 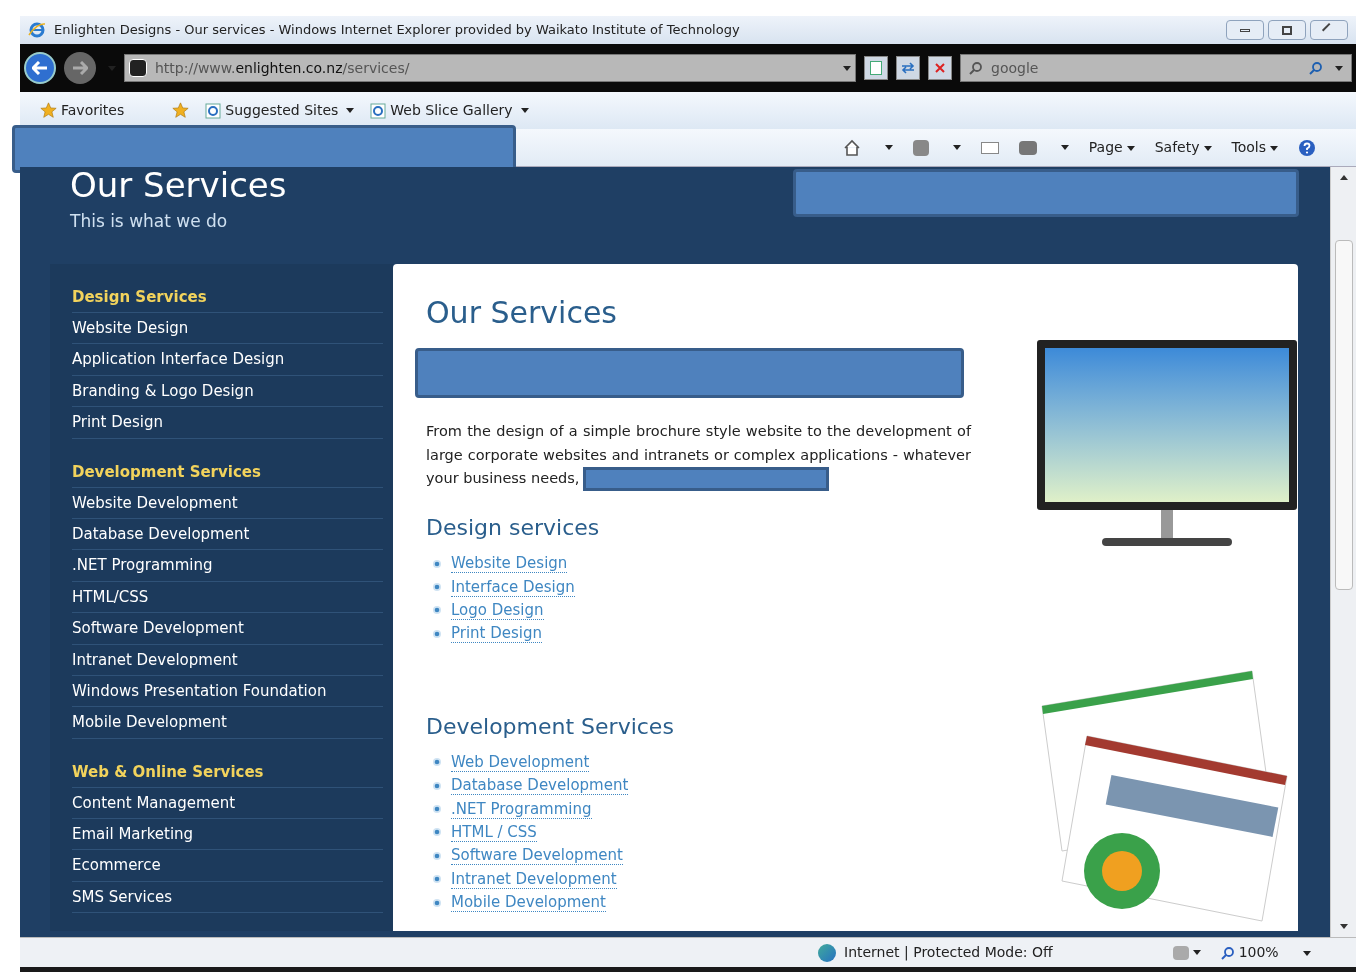 What do you see at coordinates (227, 866) in the screenshot?
I see `sidebar-link: Ecommerce` at bounding box center [227, 866].